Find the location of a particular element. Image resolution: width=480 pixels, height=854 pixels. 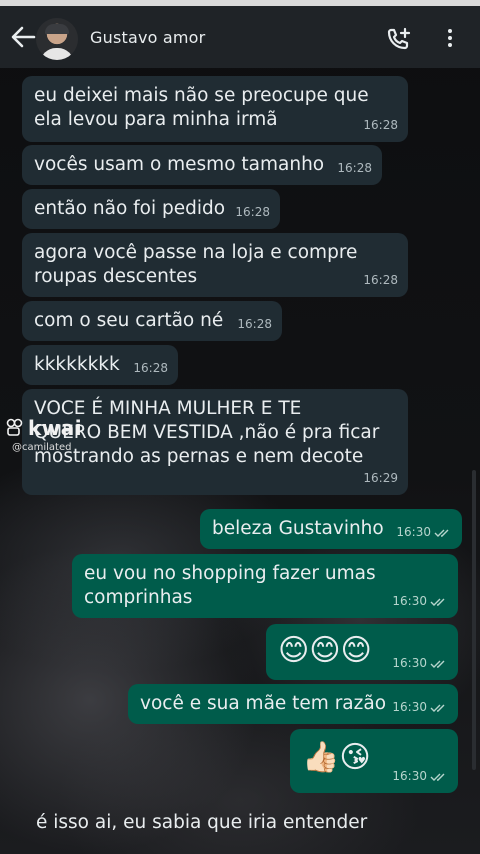

message-incoming: então não foi pedido 16:28 is located at coordinates (151, 209).